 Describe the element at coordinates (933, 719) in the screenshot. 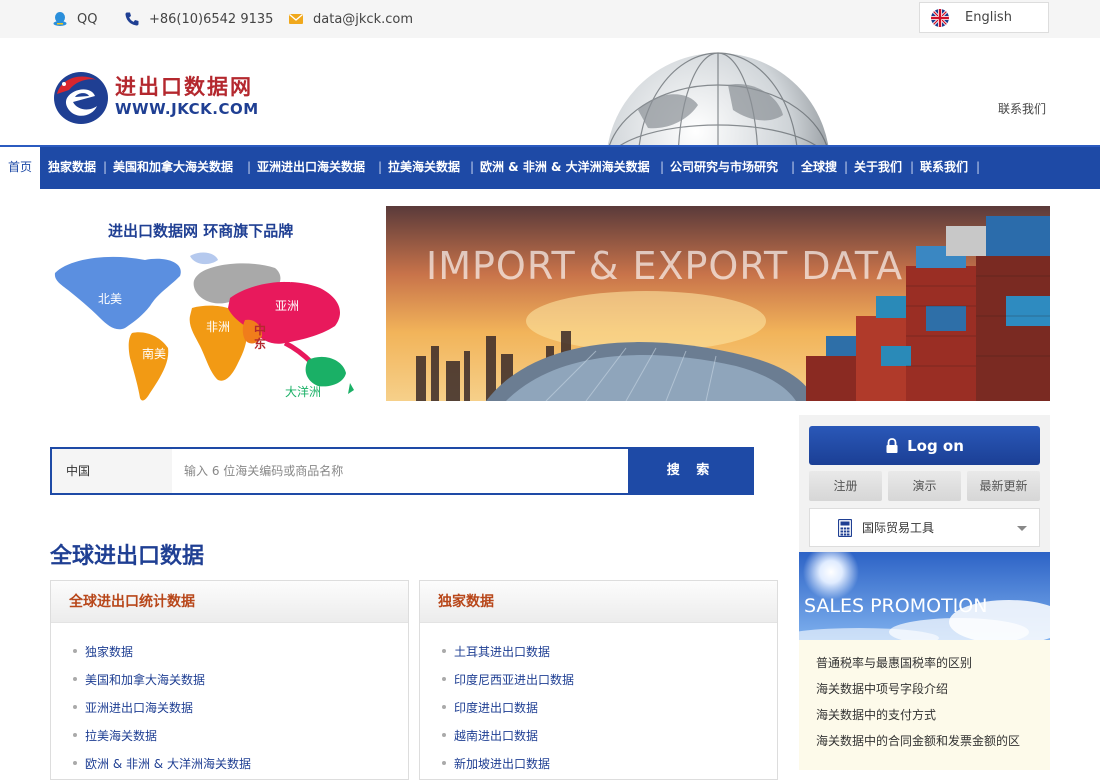

I see `news-item: 海关数据中的支付方式` at that location.